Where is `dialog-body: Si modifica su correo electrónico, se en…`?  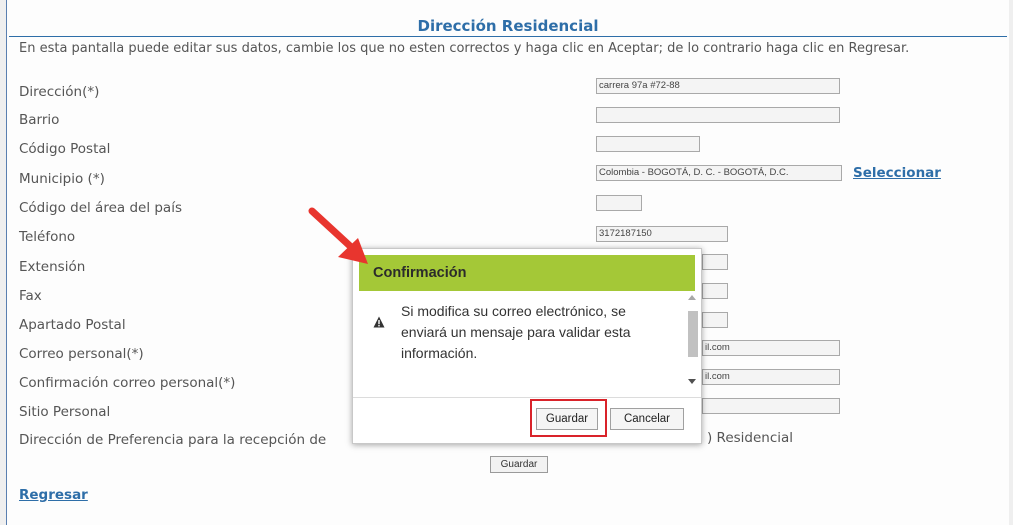
dialog-body: Si modifica su correo electrónico, se en… is located at coordinates (528, 342).